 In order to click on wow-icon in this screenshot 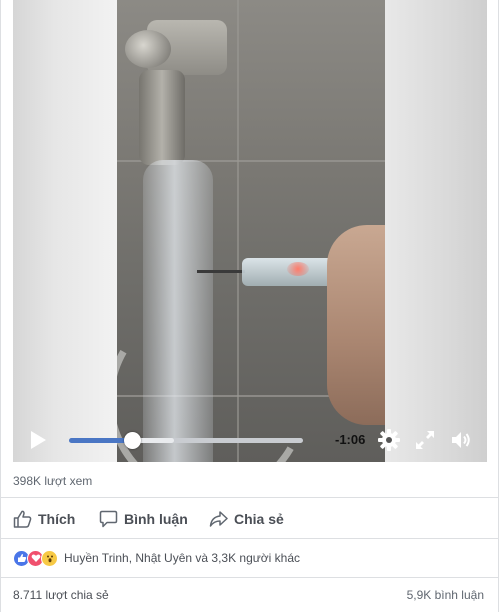, I will do `click(49, 558)`.